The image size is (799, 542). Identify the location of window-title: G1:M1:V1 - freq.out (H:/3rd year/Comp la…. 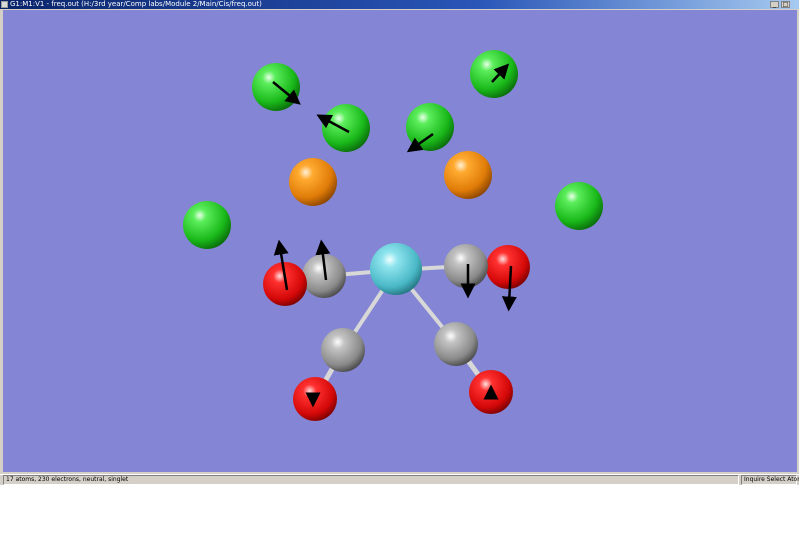
(136, 4).